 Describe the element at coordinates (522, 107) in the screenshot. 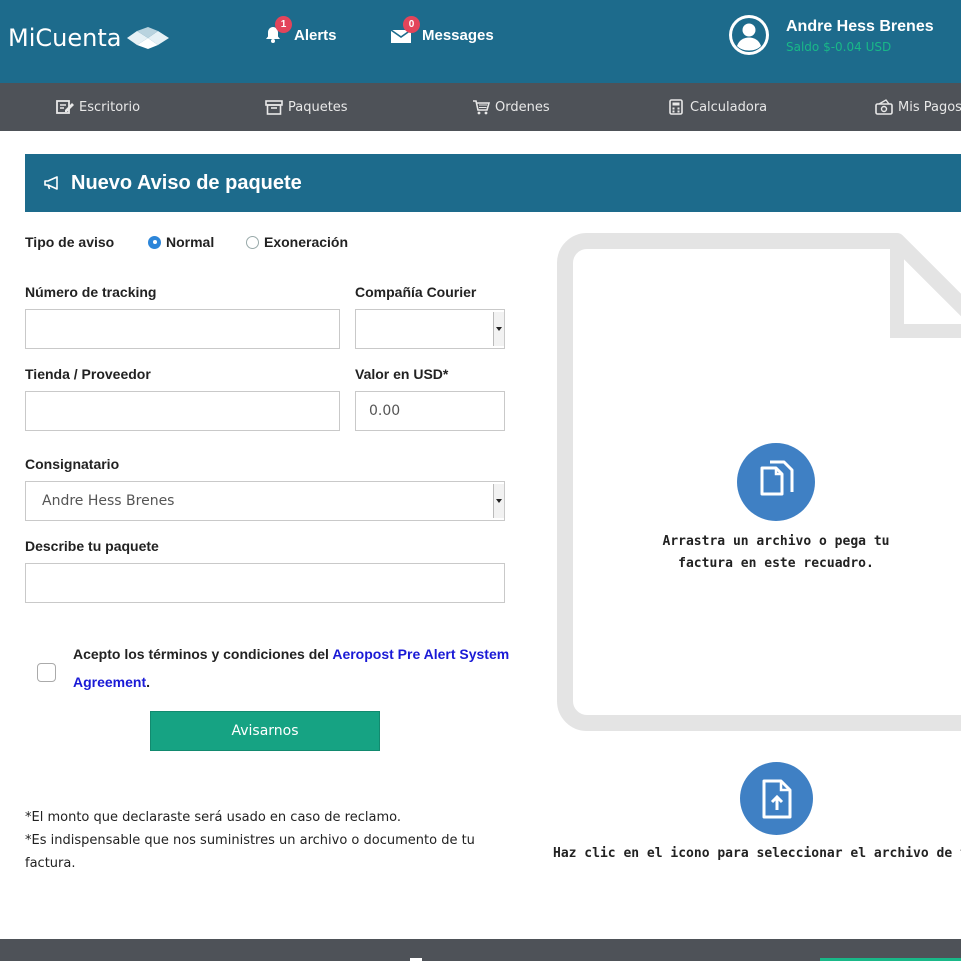

I see `nav-label: Ordenes` at that location.